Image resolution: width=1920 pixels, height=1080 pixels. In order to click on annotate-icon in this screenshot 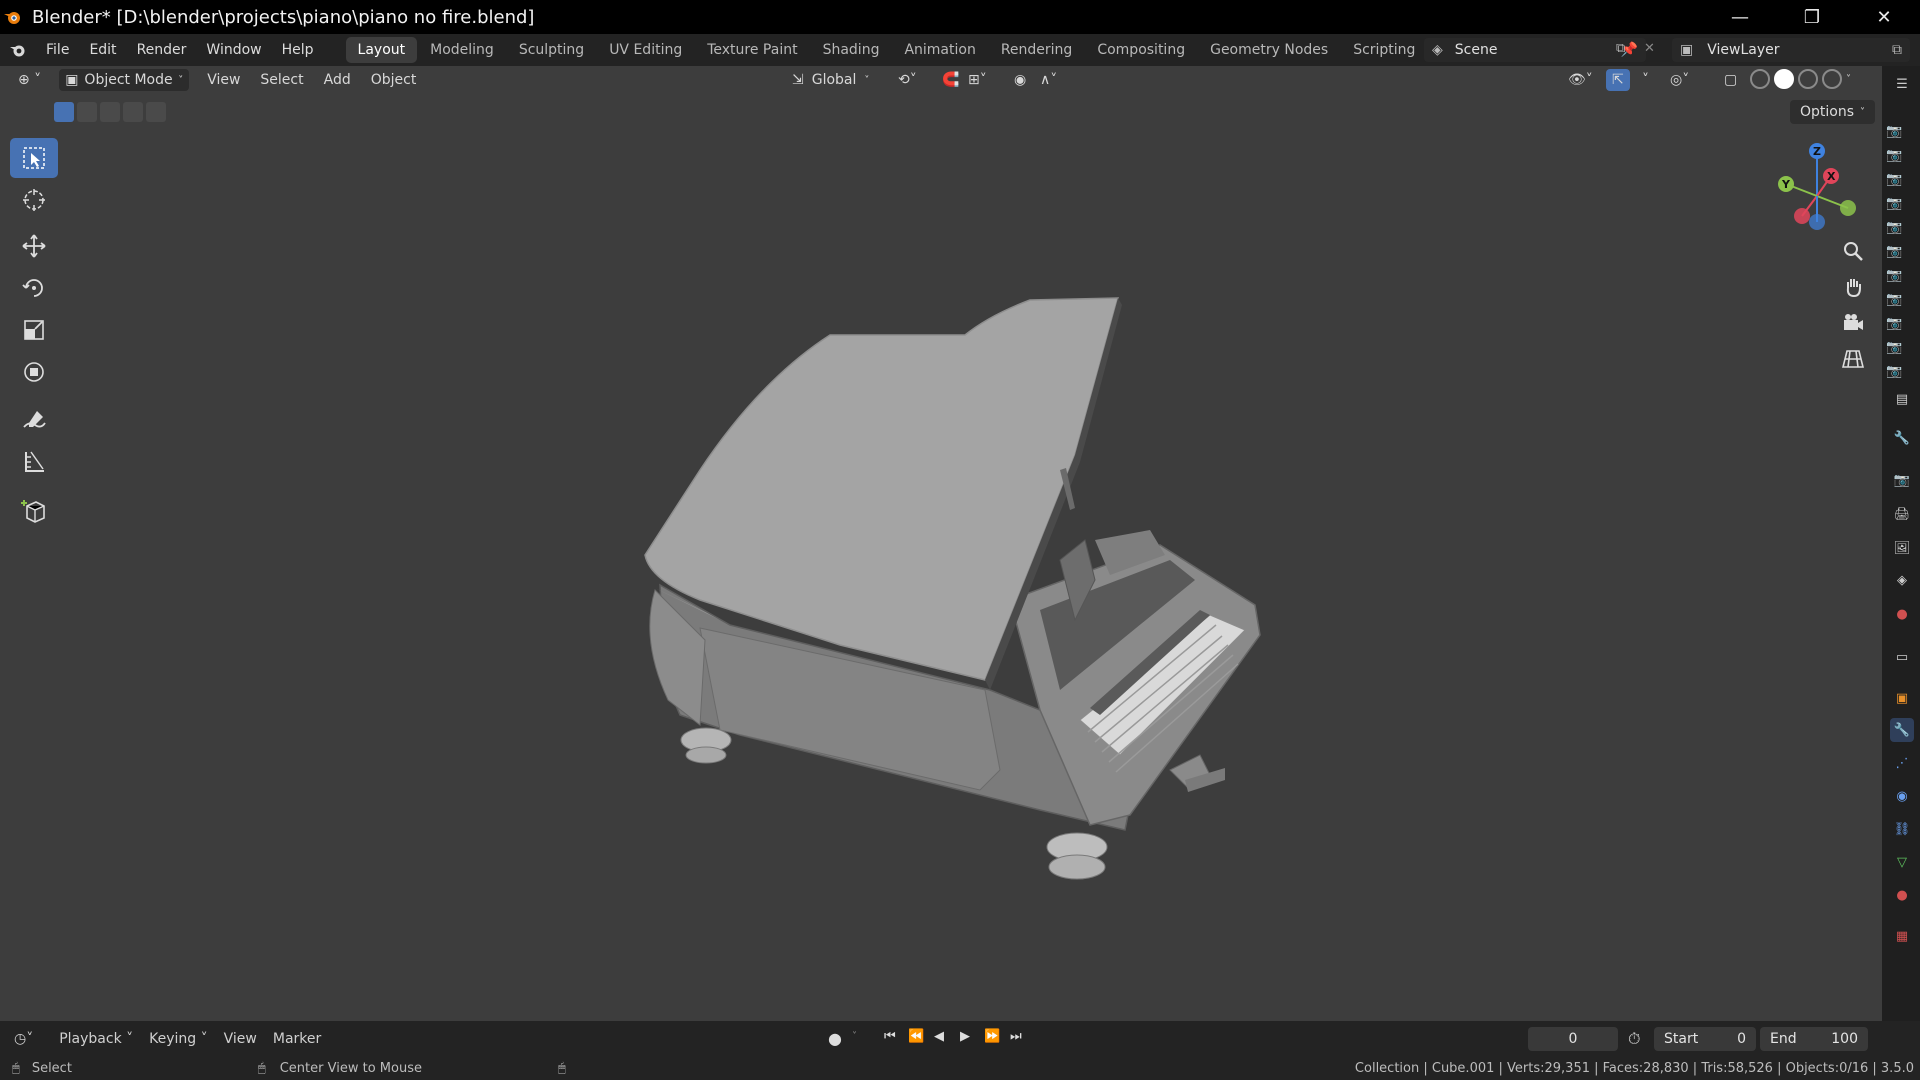, I will do `click(34, 420)`.